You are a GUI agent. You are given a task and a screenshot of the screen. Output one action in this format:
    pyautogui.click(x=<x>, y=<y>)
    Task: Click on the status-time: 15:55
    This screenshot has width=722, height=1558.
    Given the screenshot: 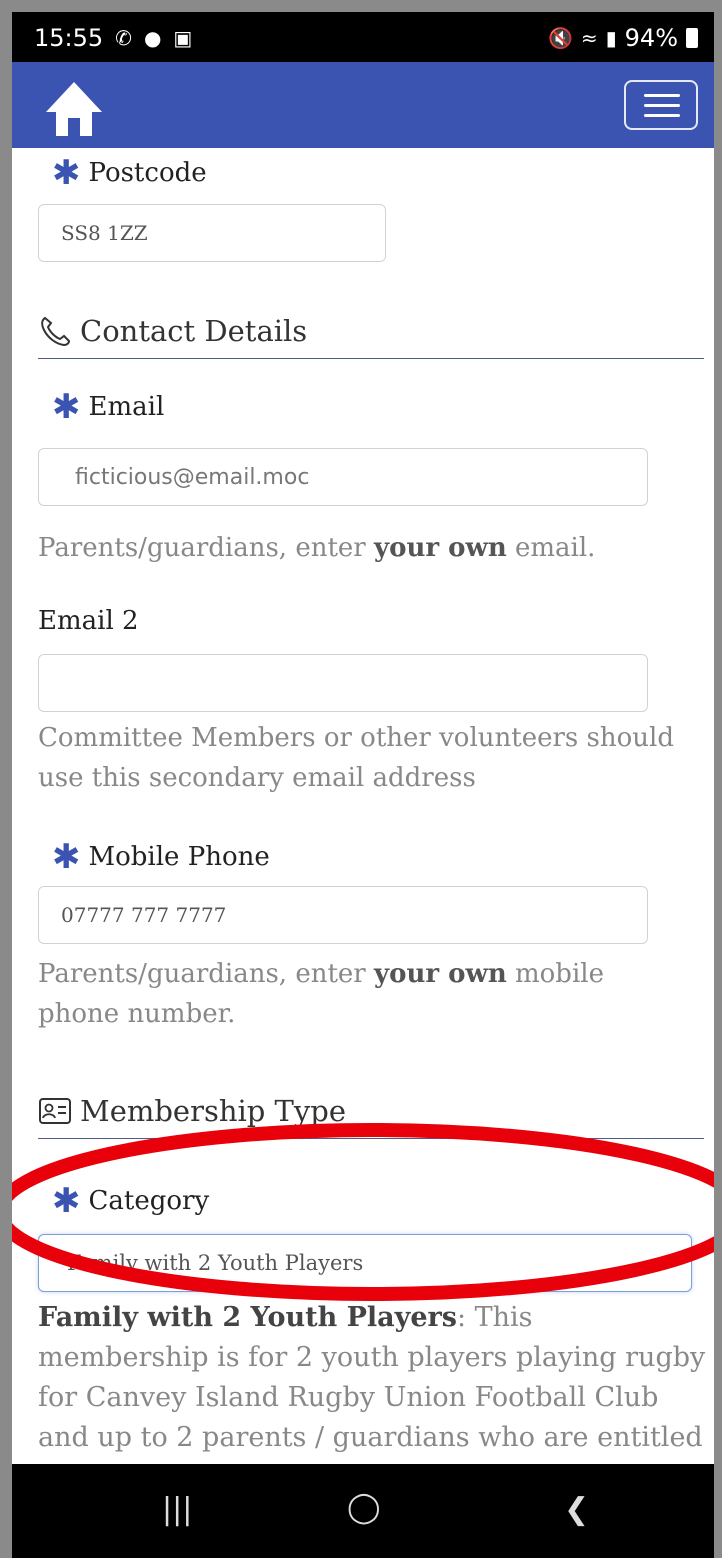 What is the action you would take?
    pyautogui.click(x=69, y=38)
    